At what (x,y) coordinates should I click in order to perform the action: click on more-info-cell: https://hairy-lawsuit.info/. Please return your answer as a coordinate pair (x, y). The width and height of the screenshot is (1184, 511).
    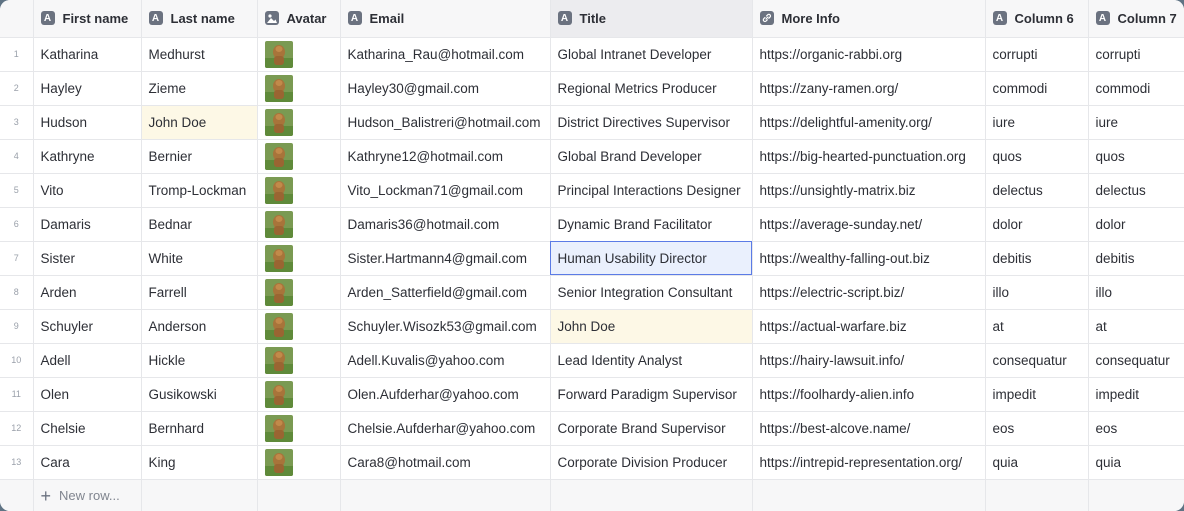
    Looking at the image, I should click on (869, 360).